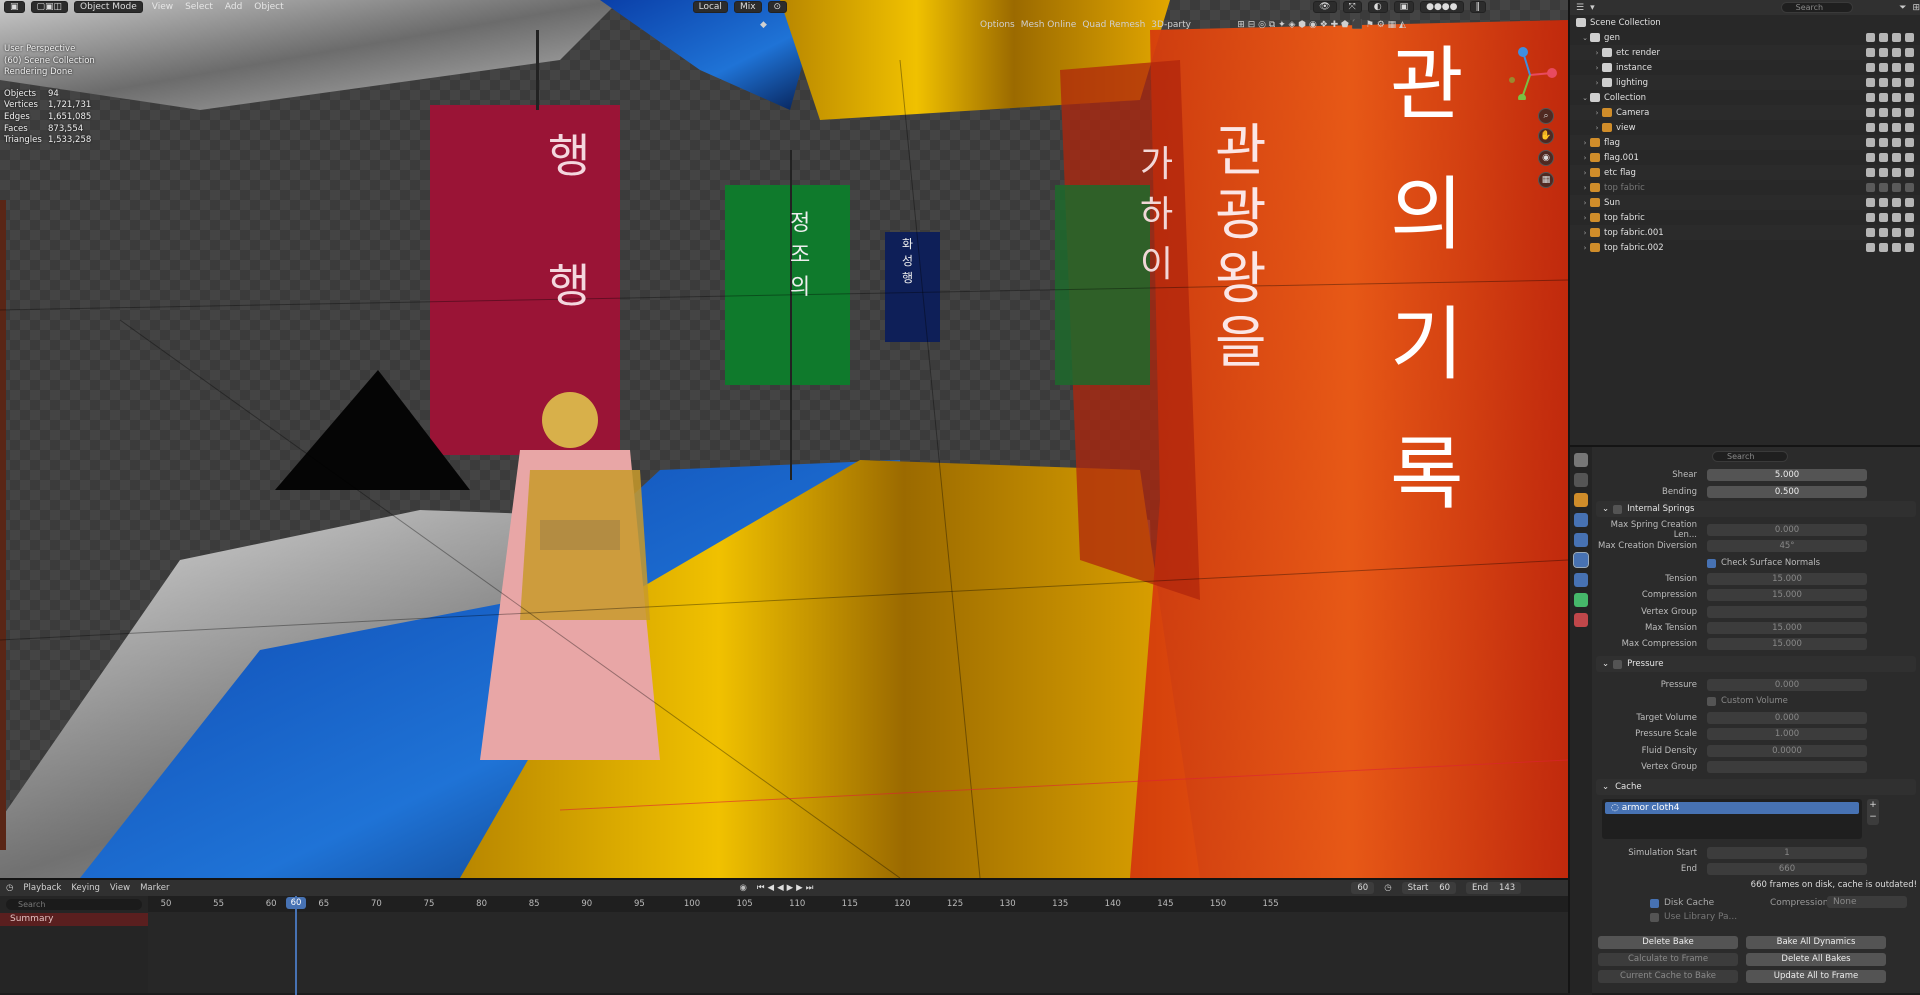 The image size is (1920, 995). I want to click on menu-view-timeline: View, so click(120, 888).